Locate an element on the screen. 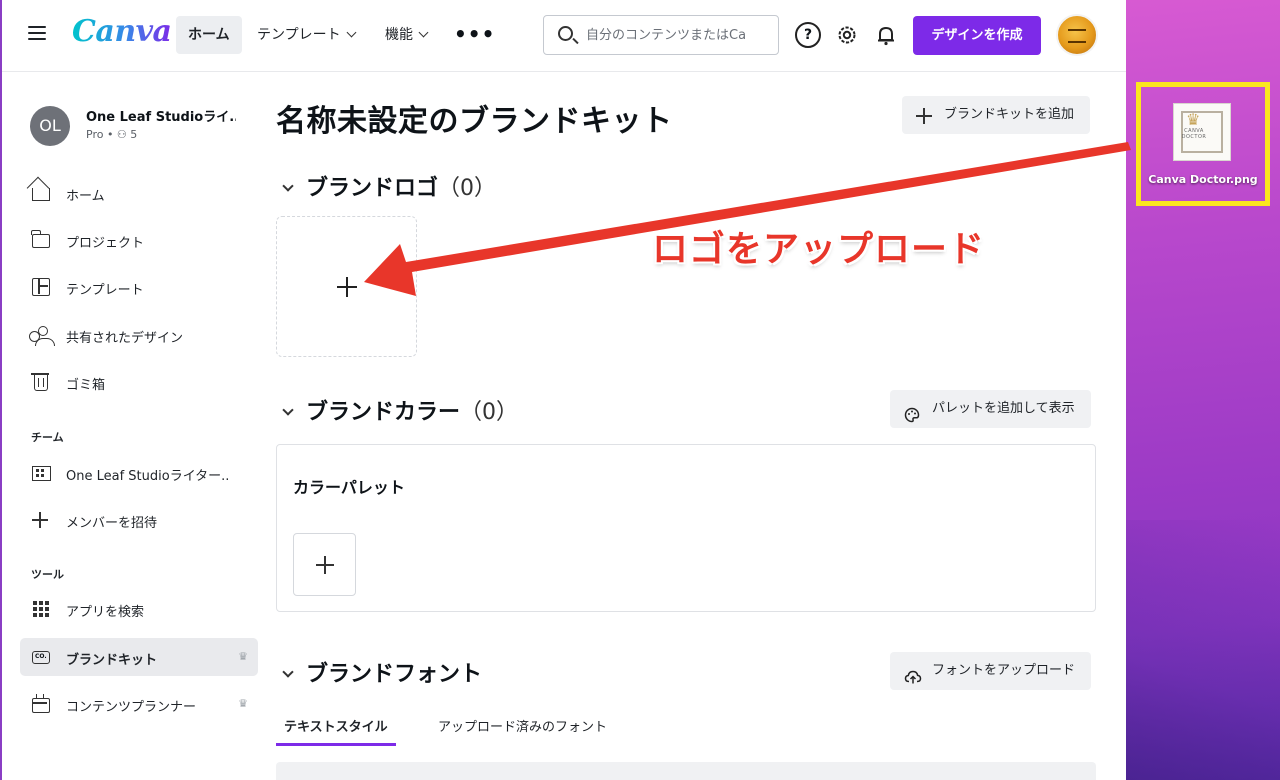 The image size is (1280, 780). shared-icon is located at coordinates (42, 336).